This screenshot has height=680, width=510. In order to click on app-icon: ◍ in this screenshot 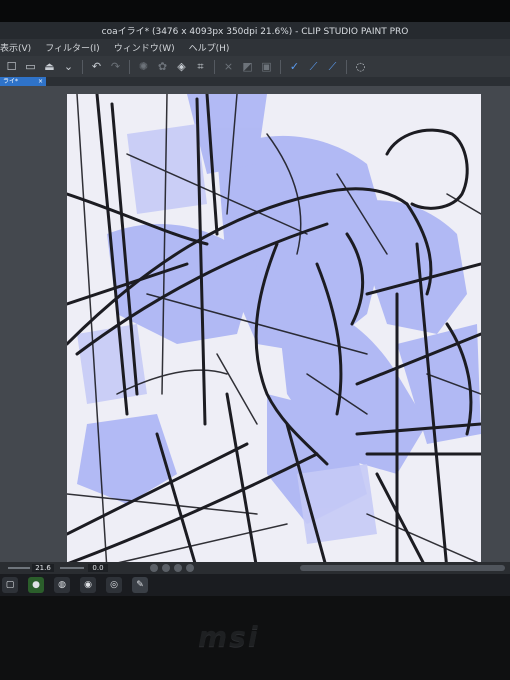, I will do `click(62, 585)`.